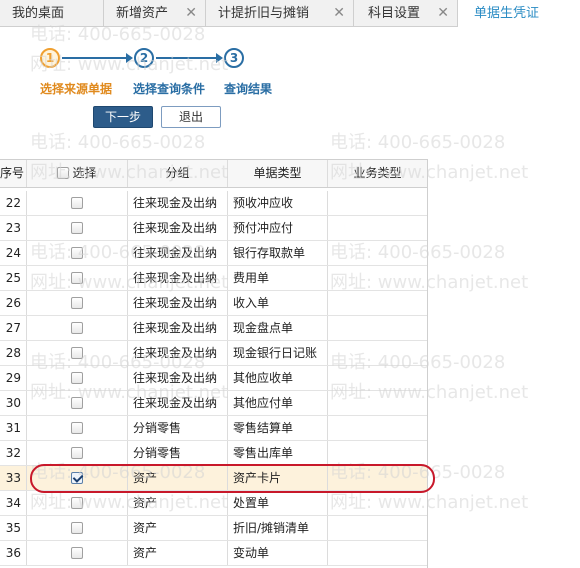 This screenshot has width=580, height=568. I want to click on next-step-button: 下一步, so click(123, 117).